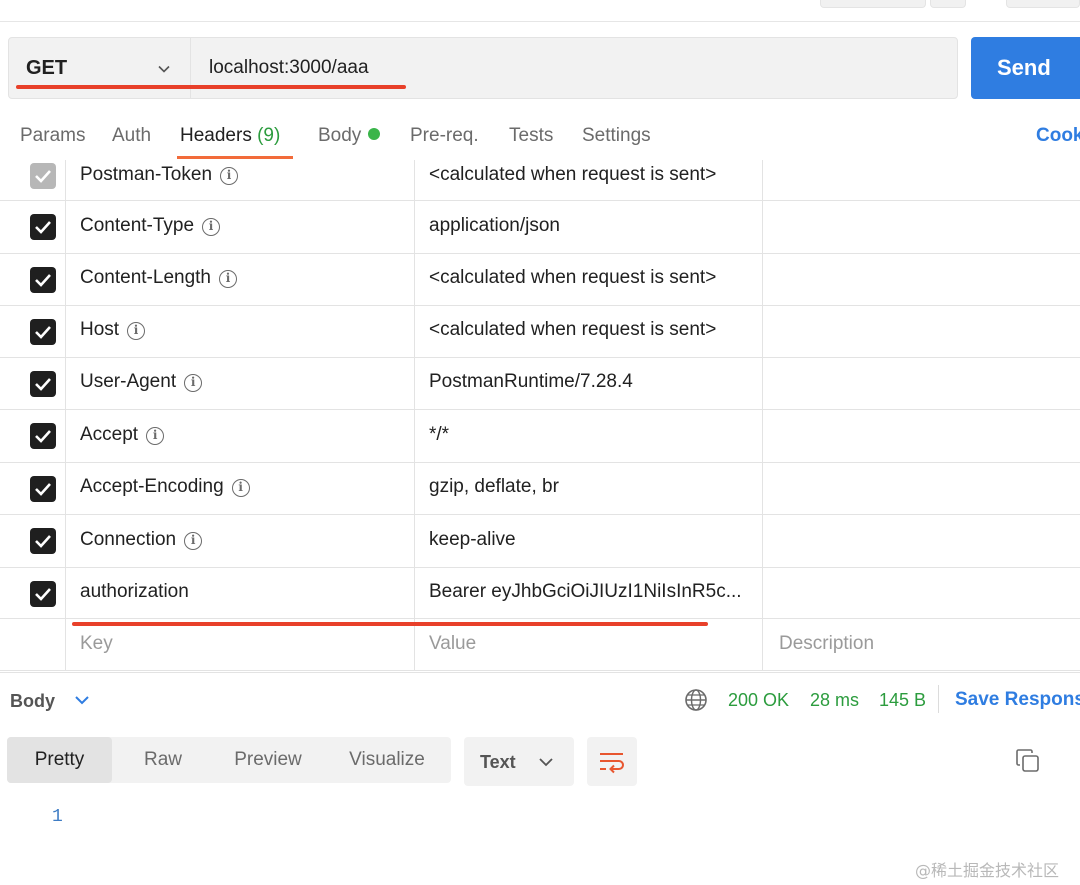 The height and width of the screenshot is (885, 1080). I want to click on send-button: Send, so click(1025, 68).